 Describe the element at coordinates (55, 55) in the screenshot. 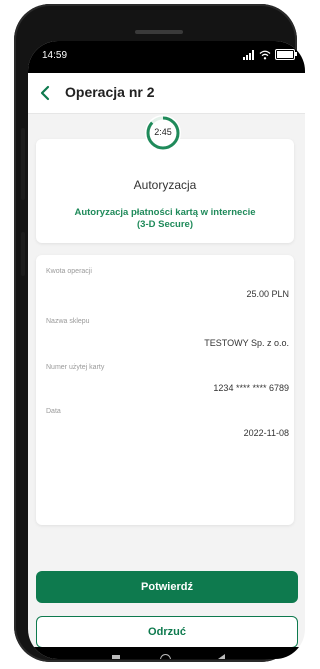

I see `status-time: 14:59` at that location.